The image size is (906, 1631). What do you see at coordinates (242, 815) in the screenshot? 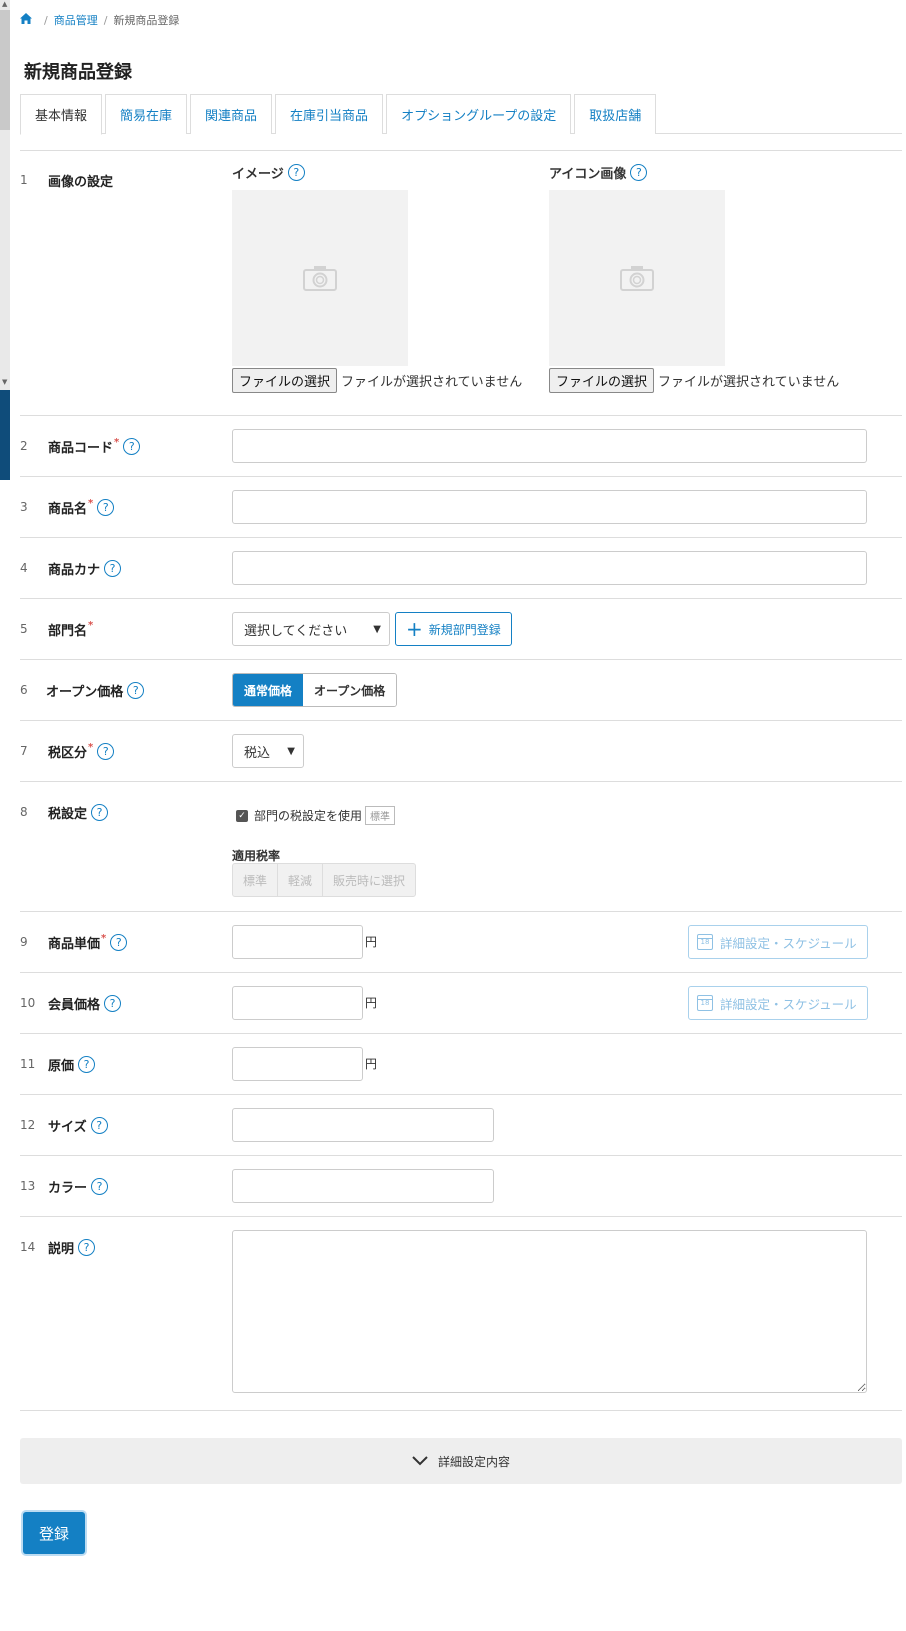
I see `checkbox-checked-icon: ✓` at bounding box center [242, 815].